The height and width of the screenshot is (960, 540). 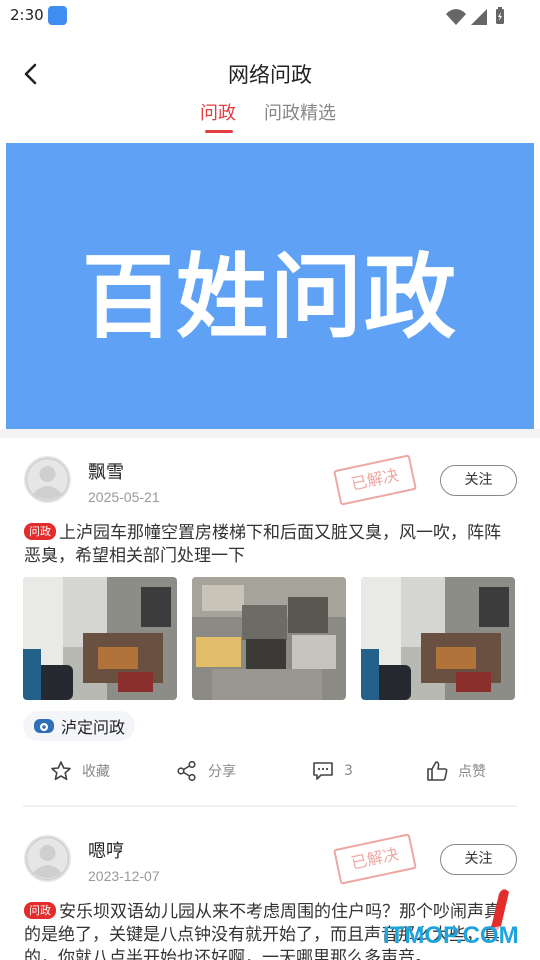 I want to click on collect-button: 收藏, so click(x=80, y=771).